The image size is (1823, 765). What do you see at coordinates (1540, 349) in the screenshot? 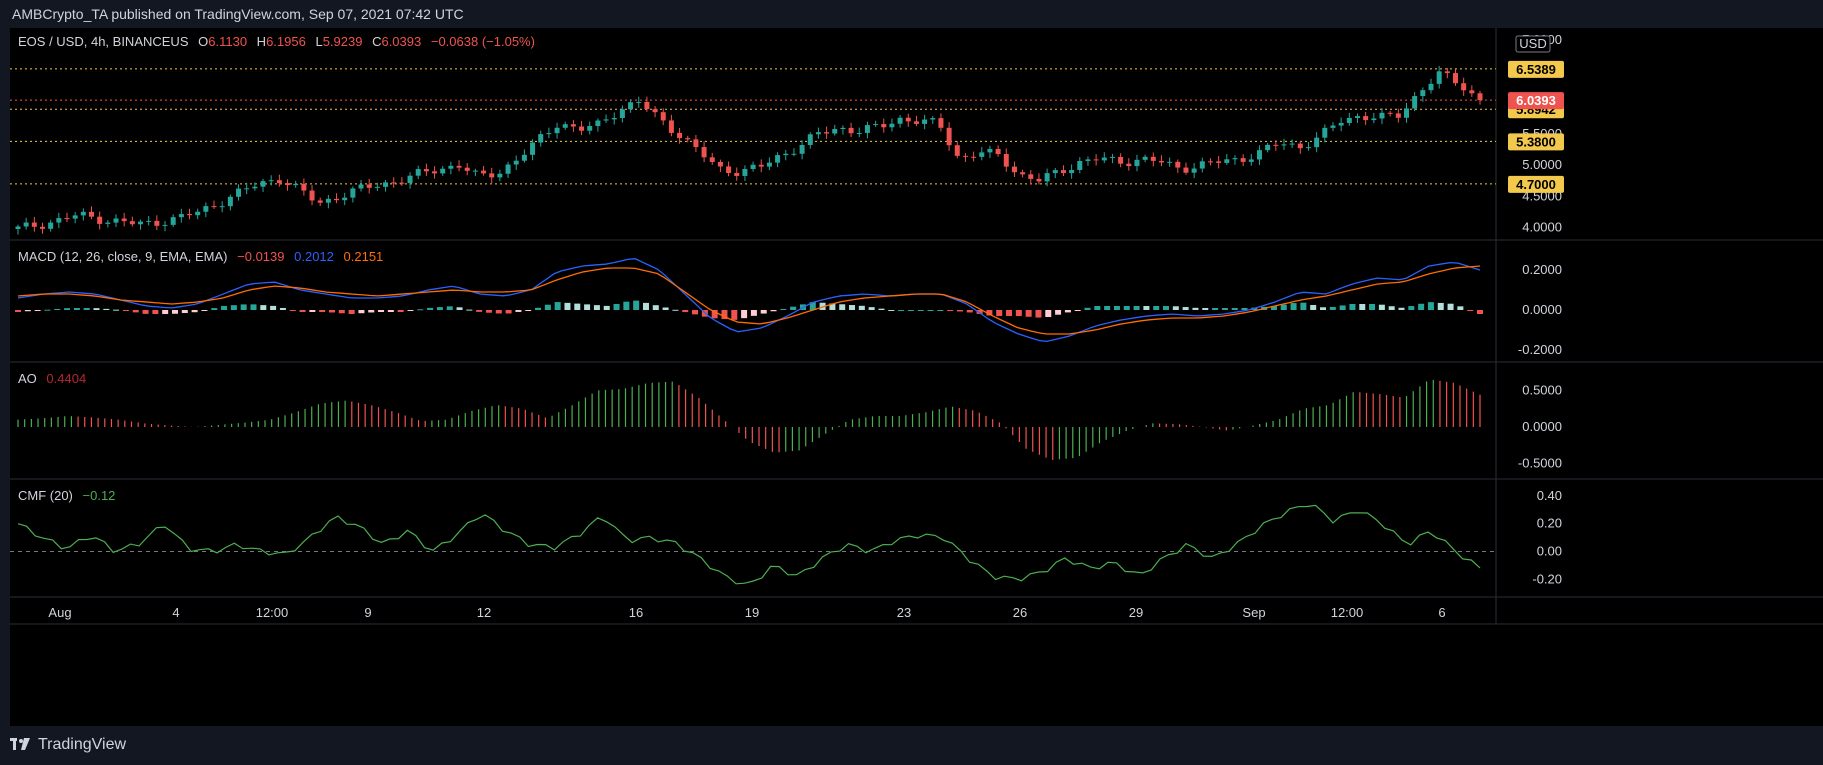
I see `macd-tick-label: -0.2000` at bounding box center [1540, 349].